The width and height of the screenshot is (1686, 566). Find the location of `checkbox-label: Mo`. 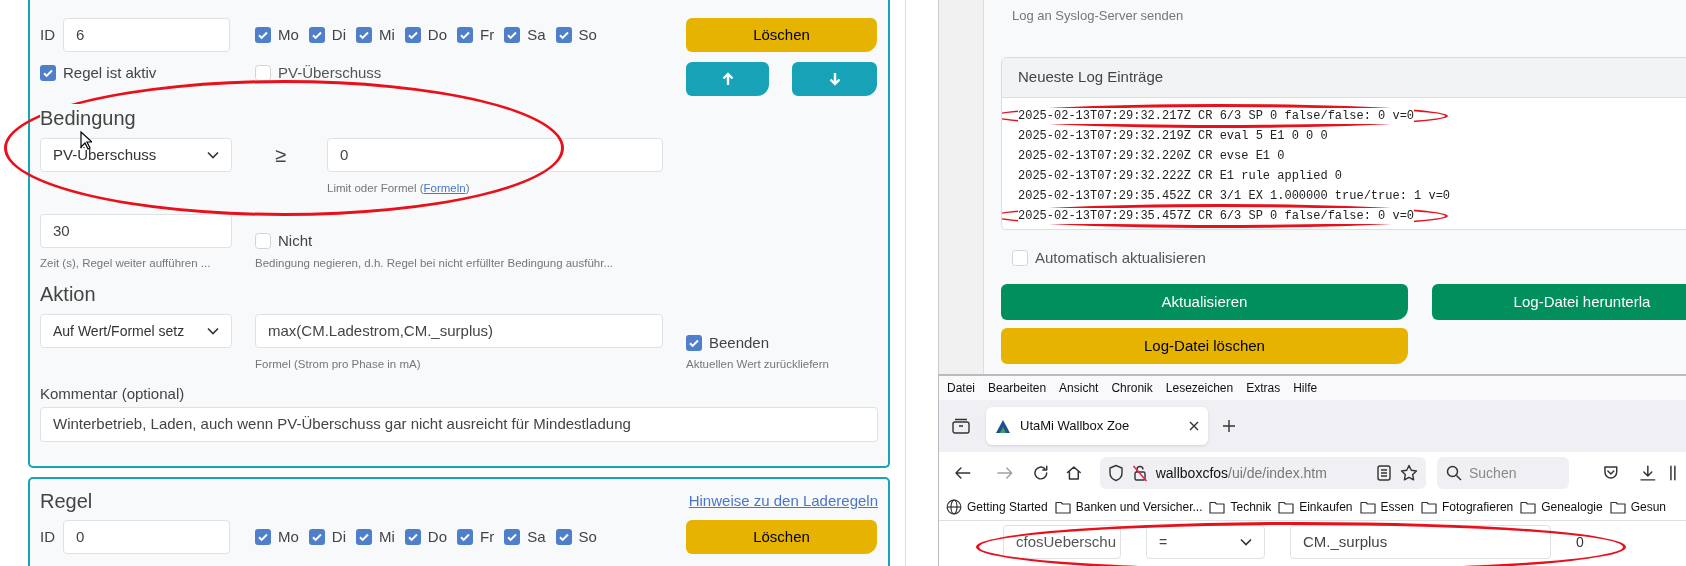

checkbox-label: Mo is located at coordinates (288, 34).